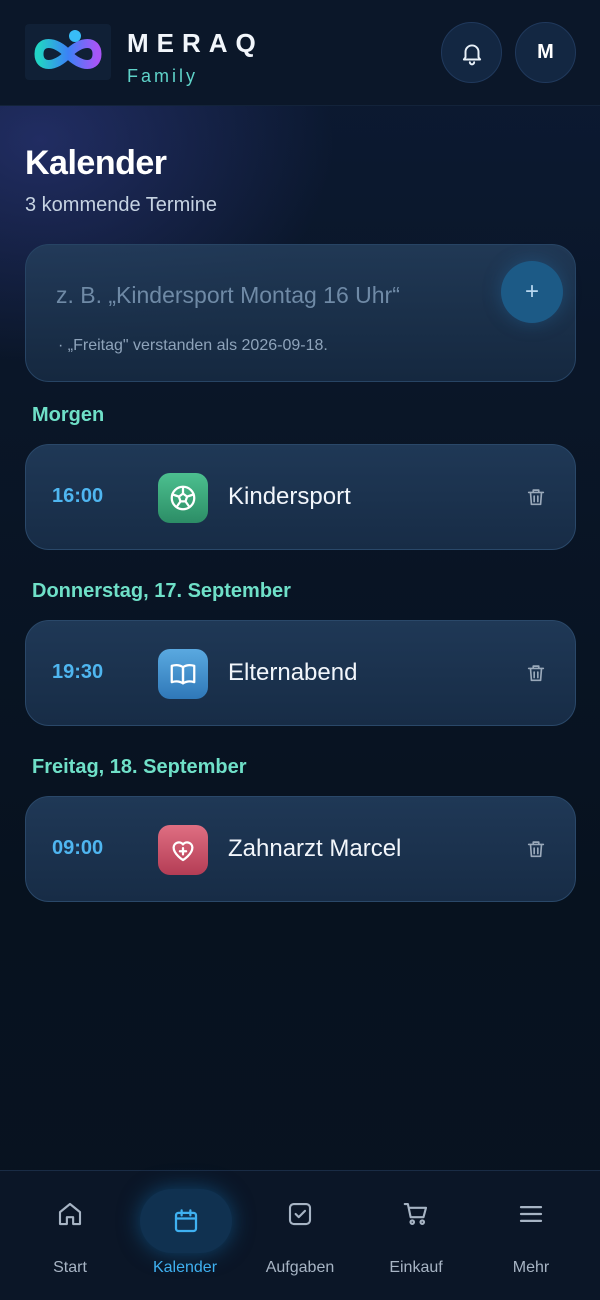 This screenshot has height=1300, width=600. What do you see at coordinates (162, 76) in the screenshot?
I see `brand-subtitle: Family` at bounding box center [162, 76].